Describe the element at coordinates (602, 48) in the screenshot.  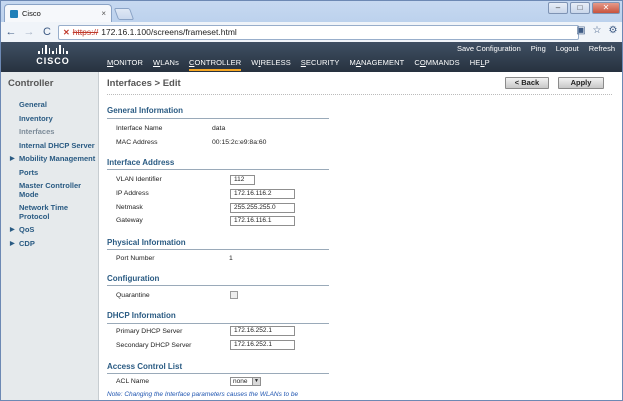
I see `refresh-link: Refresh` at that location.